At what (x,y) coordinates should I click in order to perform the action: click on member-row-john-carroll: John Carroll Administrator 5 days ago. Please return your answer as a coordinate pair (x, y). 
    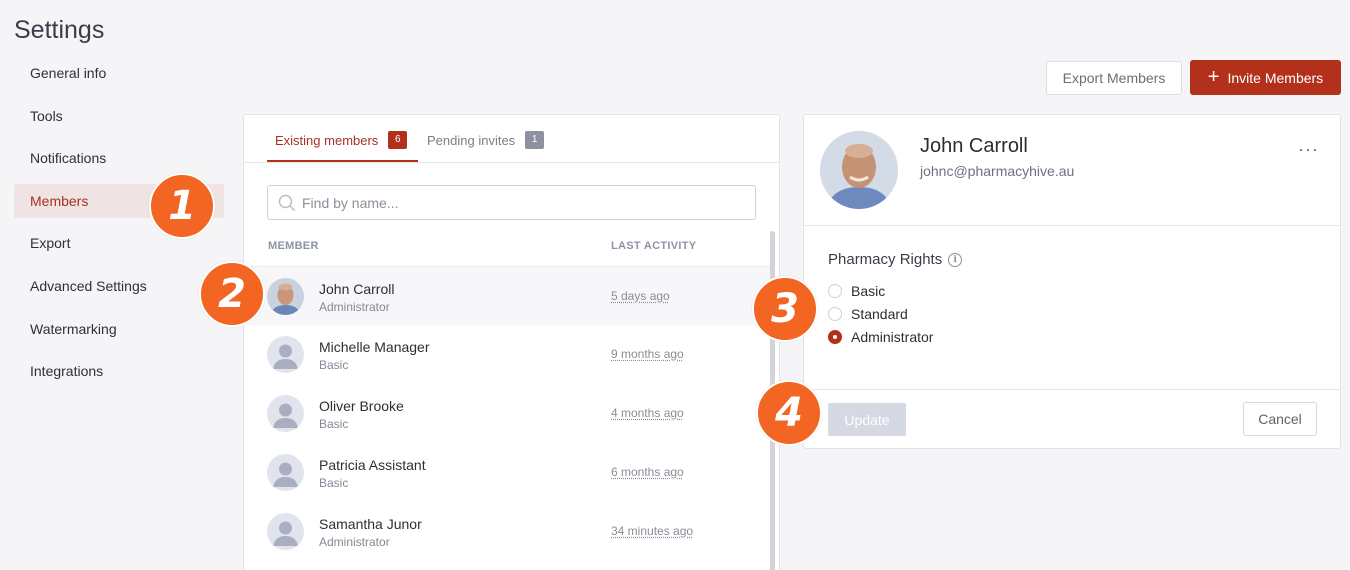
    Looking at the image, I should click on (507, 295).